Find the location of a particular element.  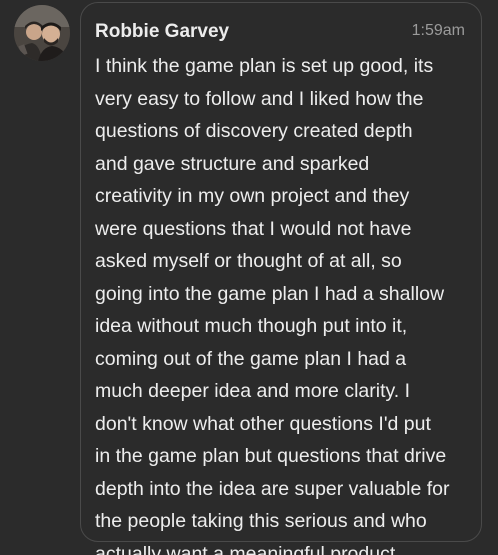

message-line: questions of discovery created depth is located at coordinates (254, 131).